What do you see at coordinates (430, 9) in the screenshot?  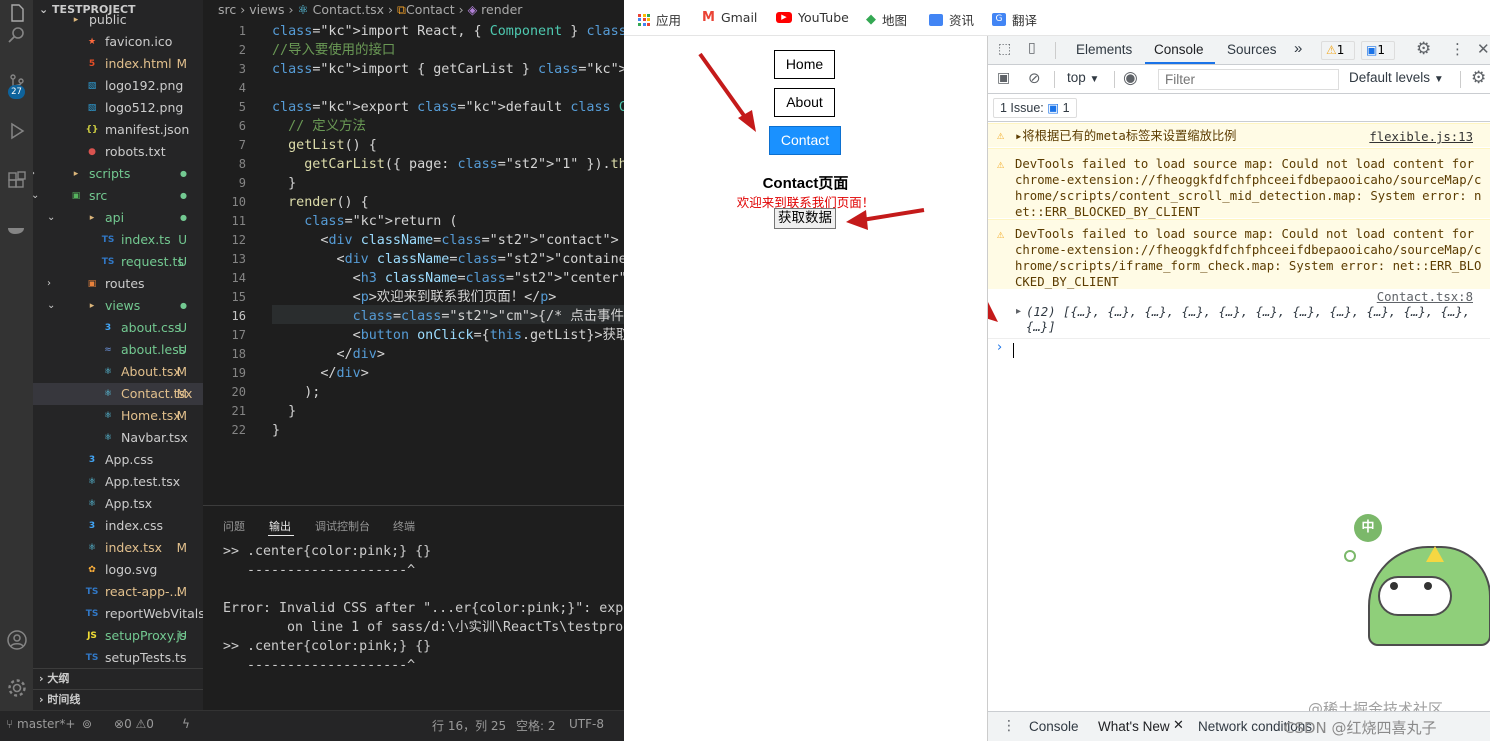 I see `breadcrumb-class: Contact` at bounding box center [430, 9].